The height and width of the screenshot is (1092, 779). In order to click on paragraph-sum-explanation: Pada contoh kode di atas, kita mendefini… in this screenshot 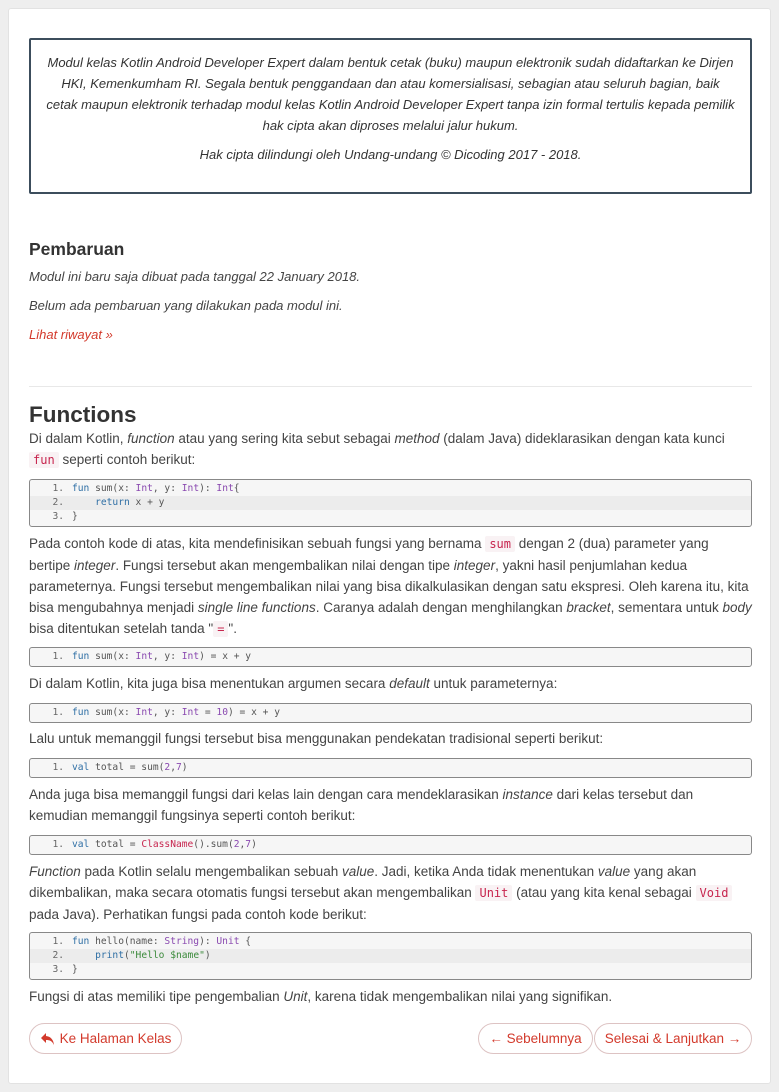, I will do `click(390, 586)`.